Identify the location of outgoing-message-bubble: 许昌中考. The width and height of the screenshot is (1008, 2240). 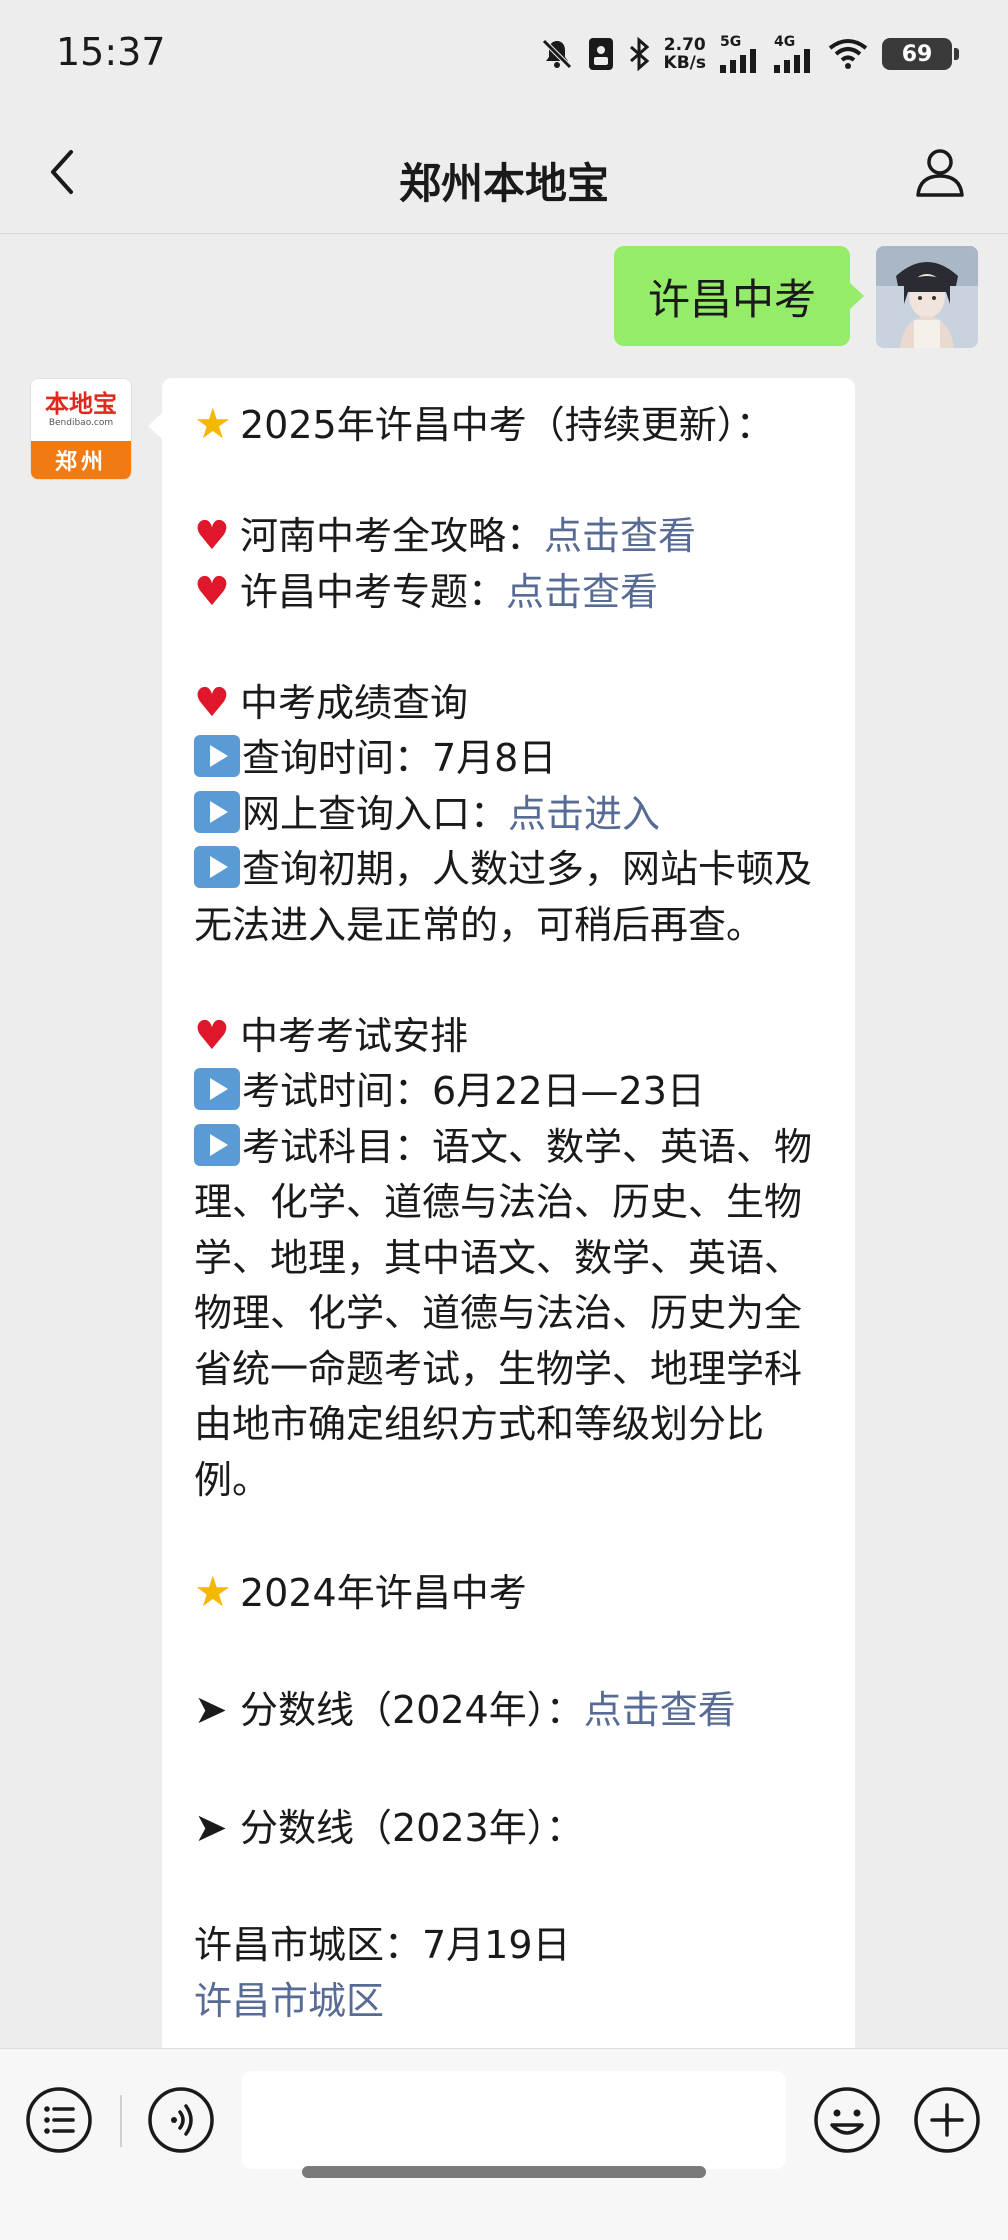
(739, 296).